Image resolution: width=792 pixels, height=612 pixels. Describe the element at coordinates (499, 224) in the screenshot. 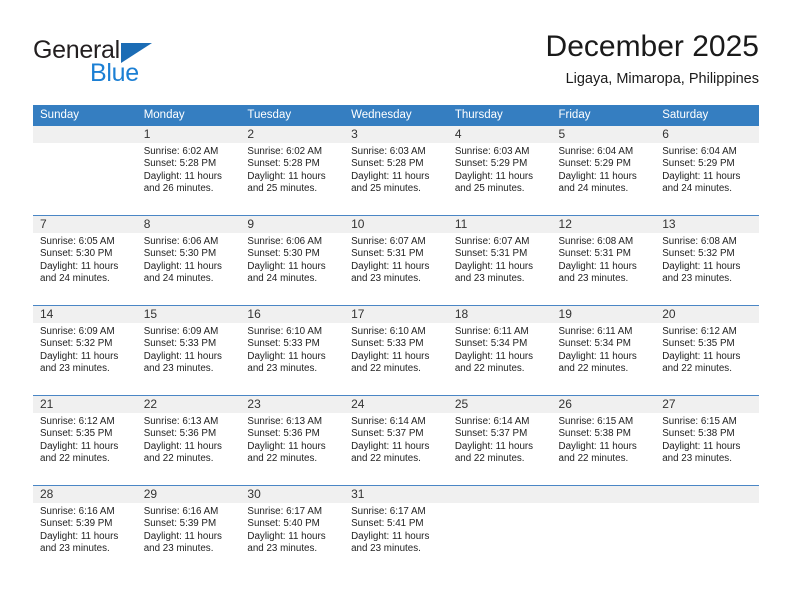

I see `day-number: 11` at that location.